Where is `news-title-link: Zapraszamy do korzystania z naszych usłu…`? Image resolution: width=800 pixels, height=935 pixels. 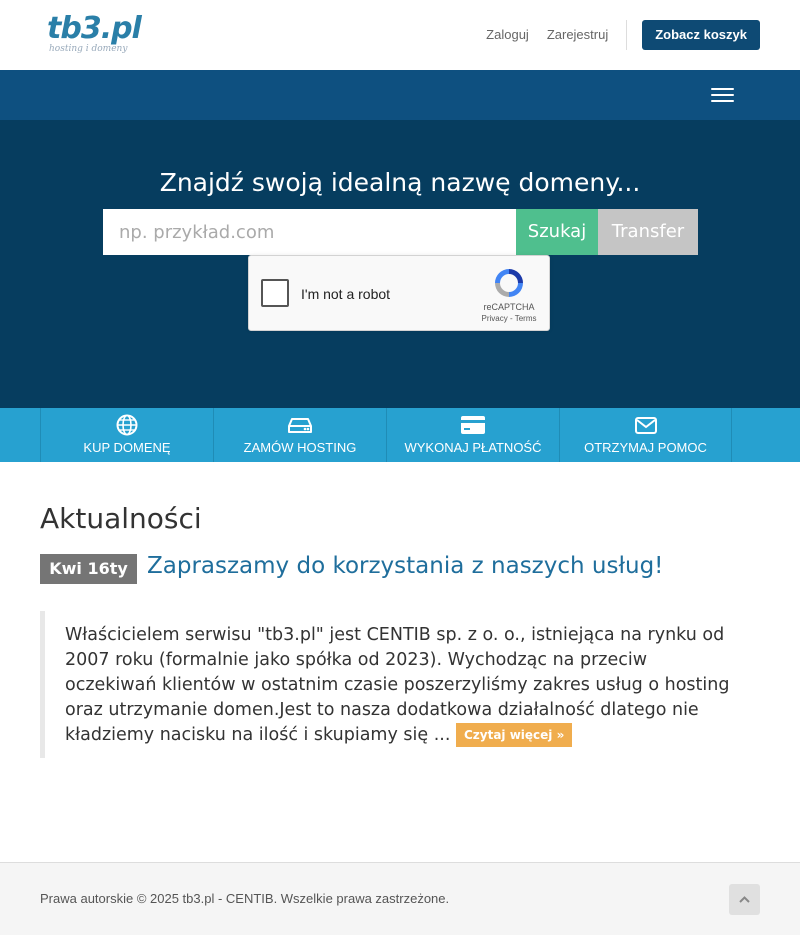
news-title-link: Zapraszamy do korzystania z naszych usłu… is located at coordinates (405, 566).